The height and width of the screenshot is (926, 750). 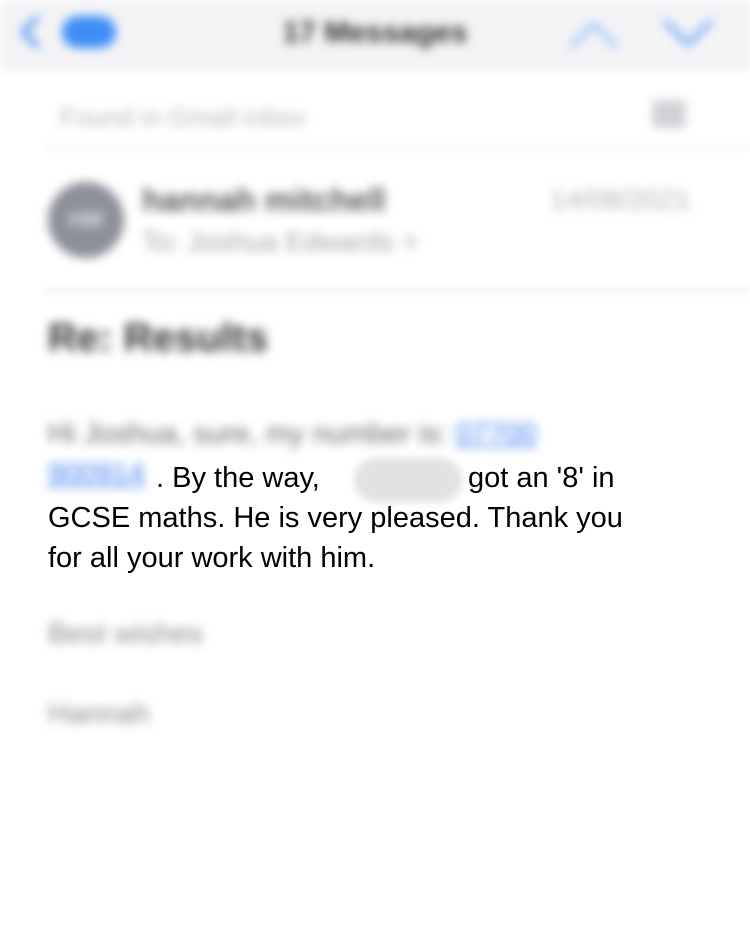 What do you see at coordinates (125, 634) in the screenshot?
I see `closing-line: Best wishes` at bounding box center [125, 634].